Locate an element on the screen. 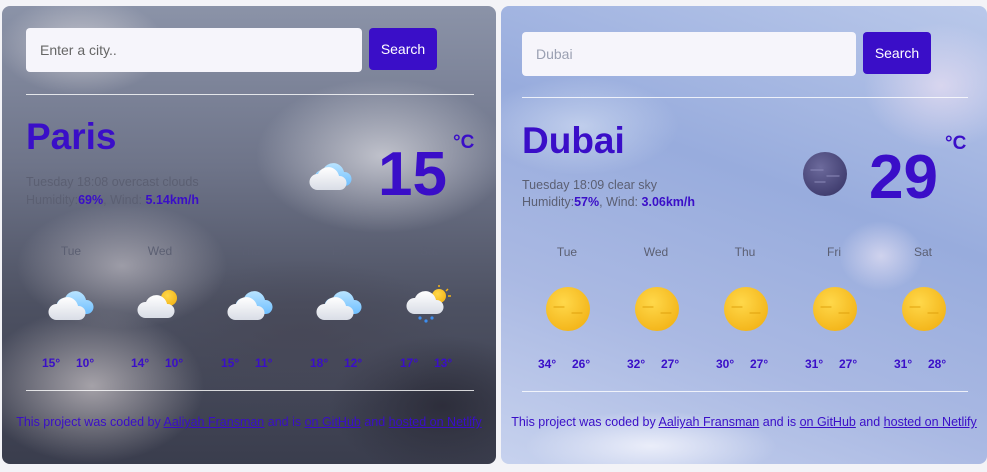  datetime: Tuesday 18:09 is located at coordinates (563, 185).